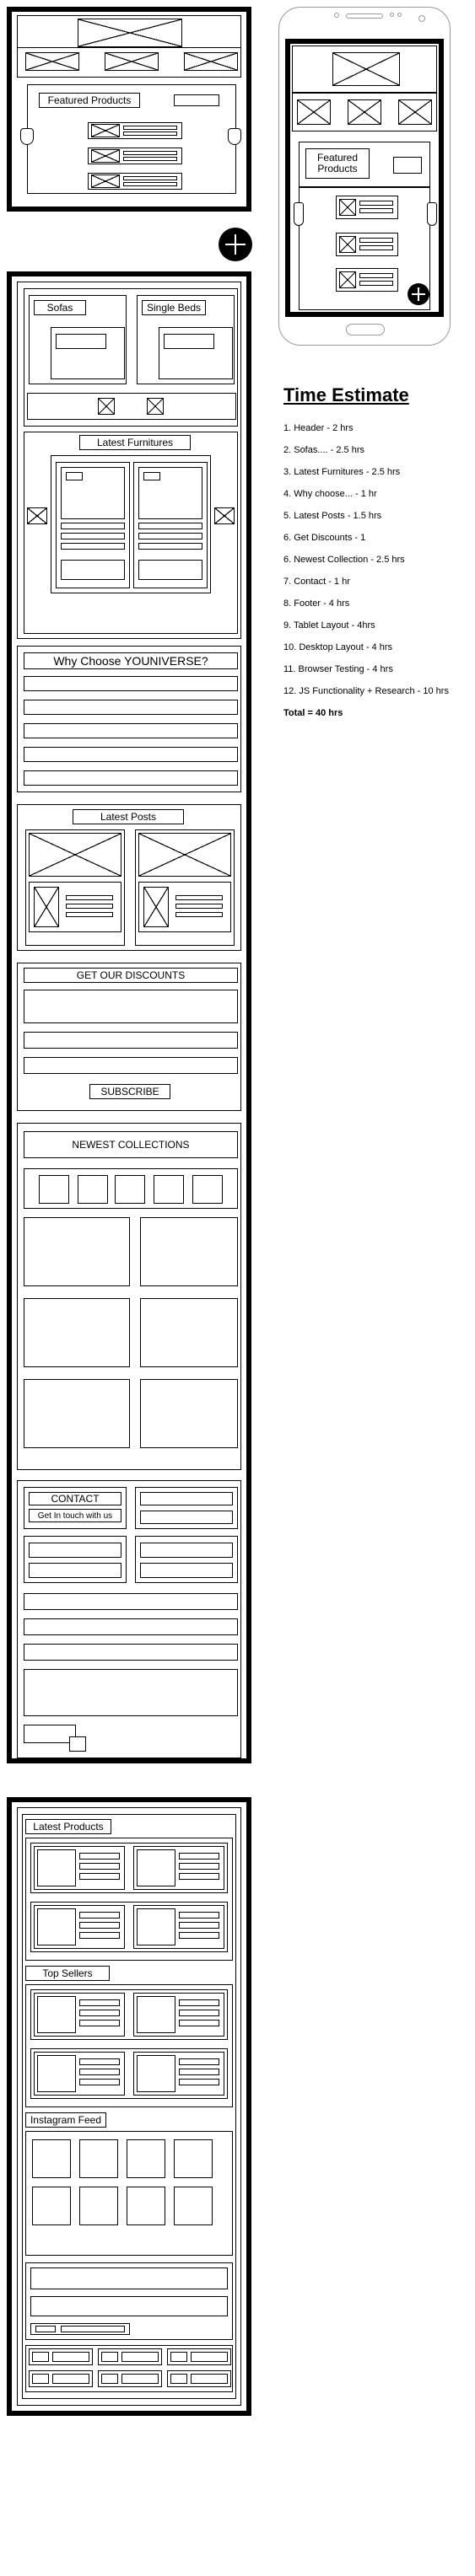  What do you see at coordinates (337, 168) in the screenshot?
I see `phone-featured-label-line2: Products` at bounding box center [337, 168].